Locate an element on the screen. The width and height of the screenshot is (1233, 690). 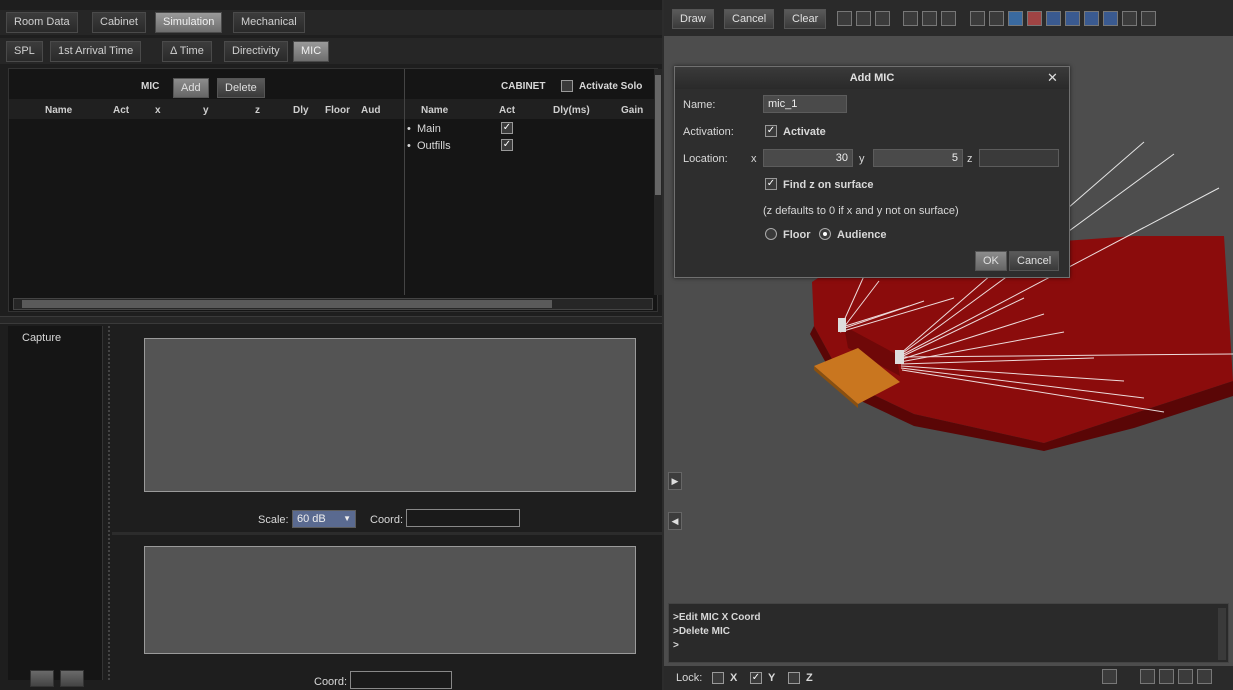
lock-z-checkbox is located at coordinates (794, 678).